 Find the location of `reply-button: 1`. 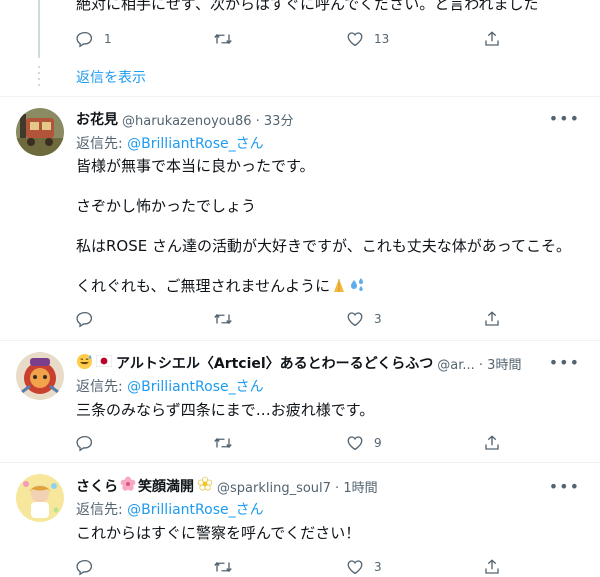

reply-button: 1 is located at coordinates (94, 39).